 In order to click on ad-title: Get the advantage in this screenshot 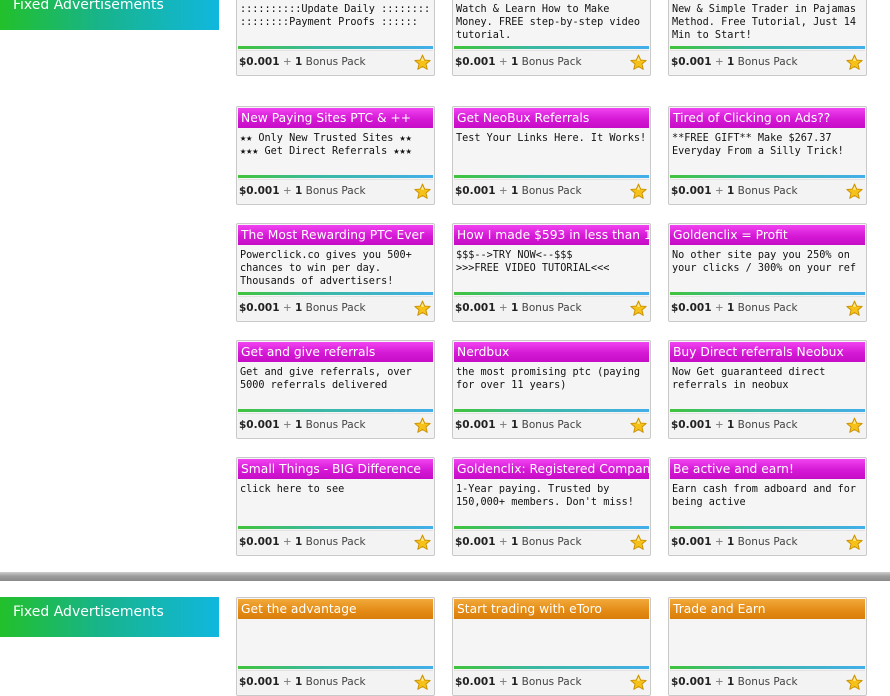, I will do `click(335, 609)`.